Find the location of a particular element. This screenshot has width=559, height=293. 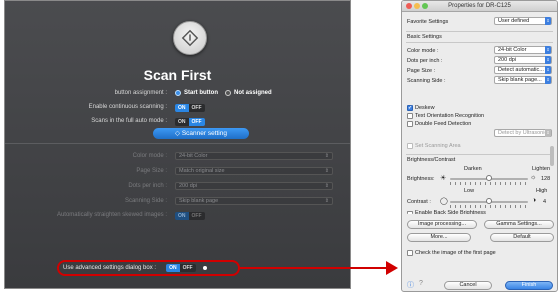

double-feed-label: Double Feed Detection is located at coordinates (443, 124).